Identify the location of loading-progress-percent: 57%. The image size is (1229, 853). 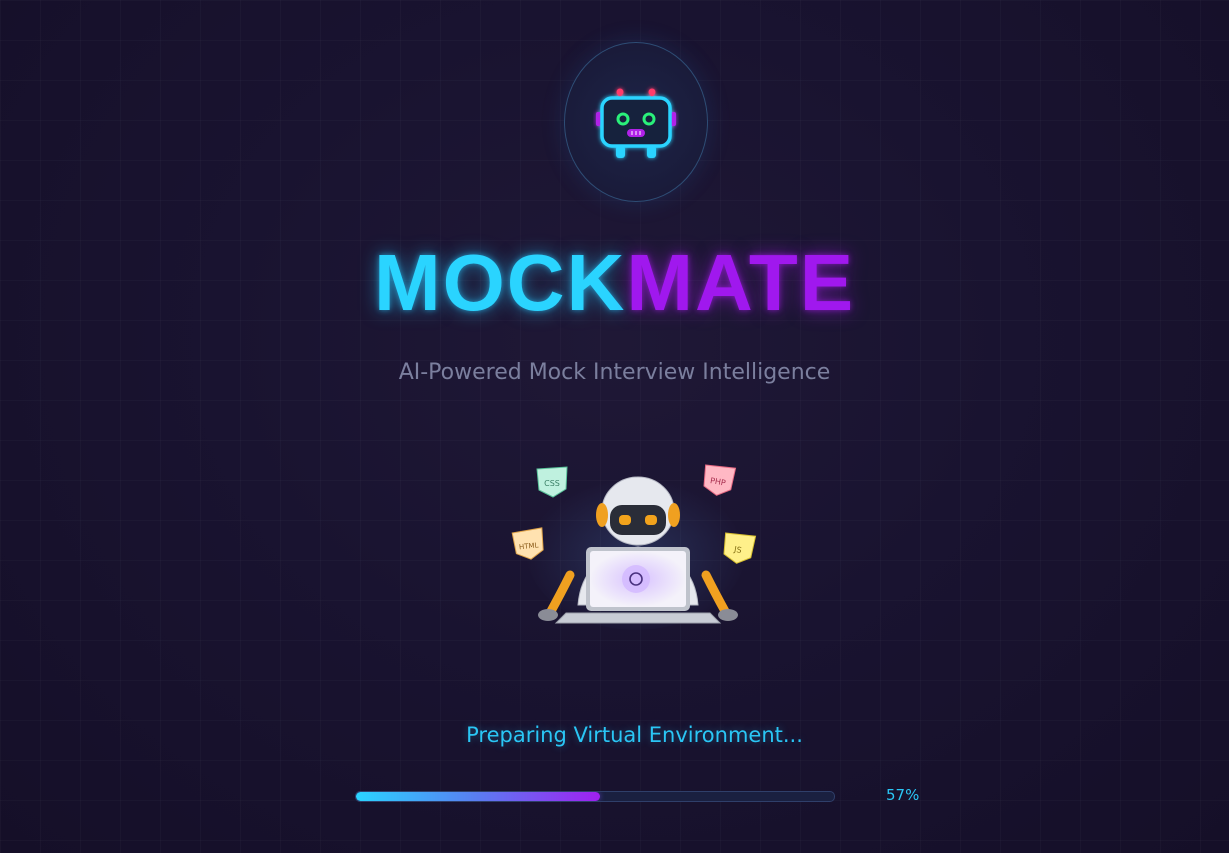
(903, 795).